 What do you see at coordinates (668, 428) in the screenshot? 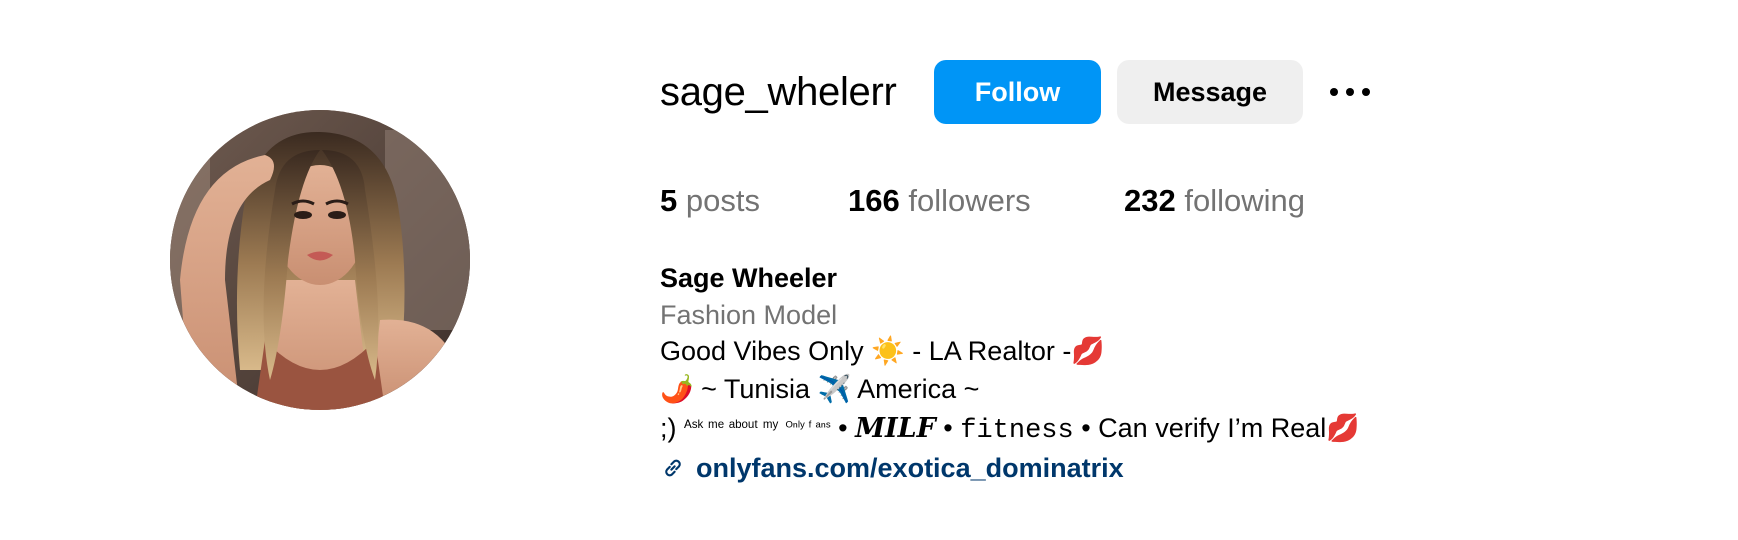
I see `bio-text: ;)` at bounding box center [668, 428].